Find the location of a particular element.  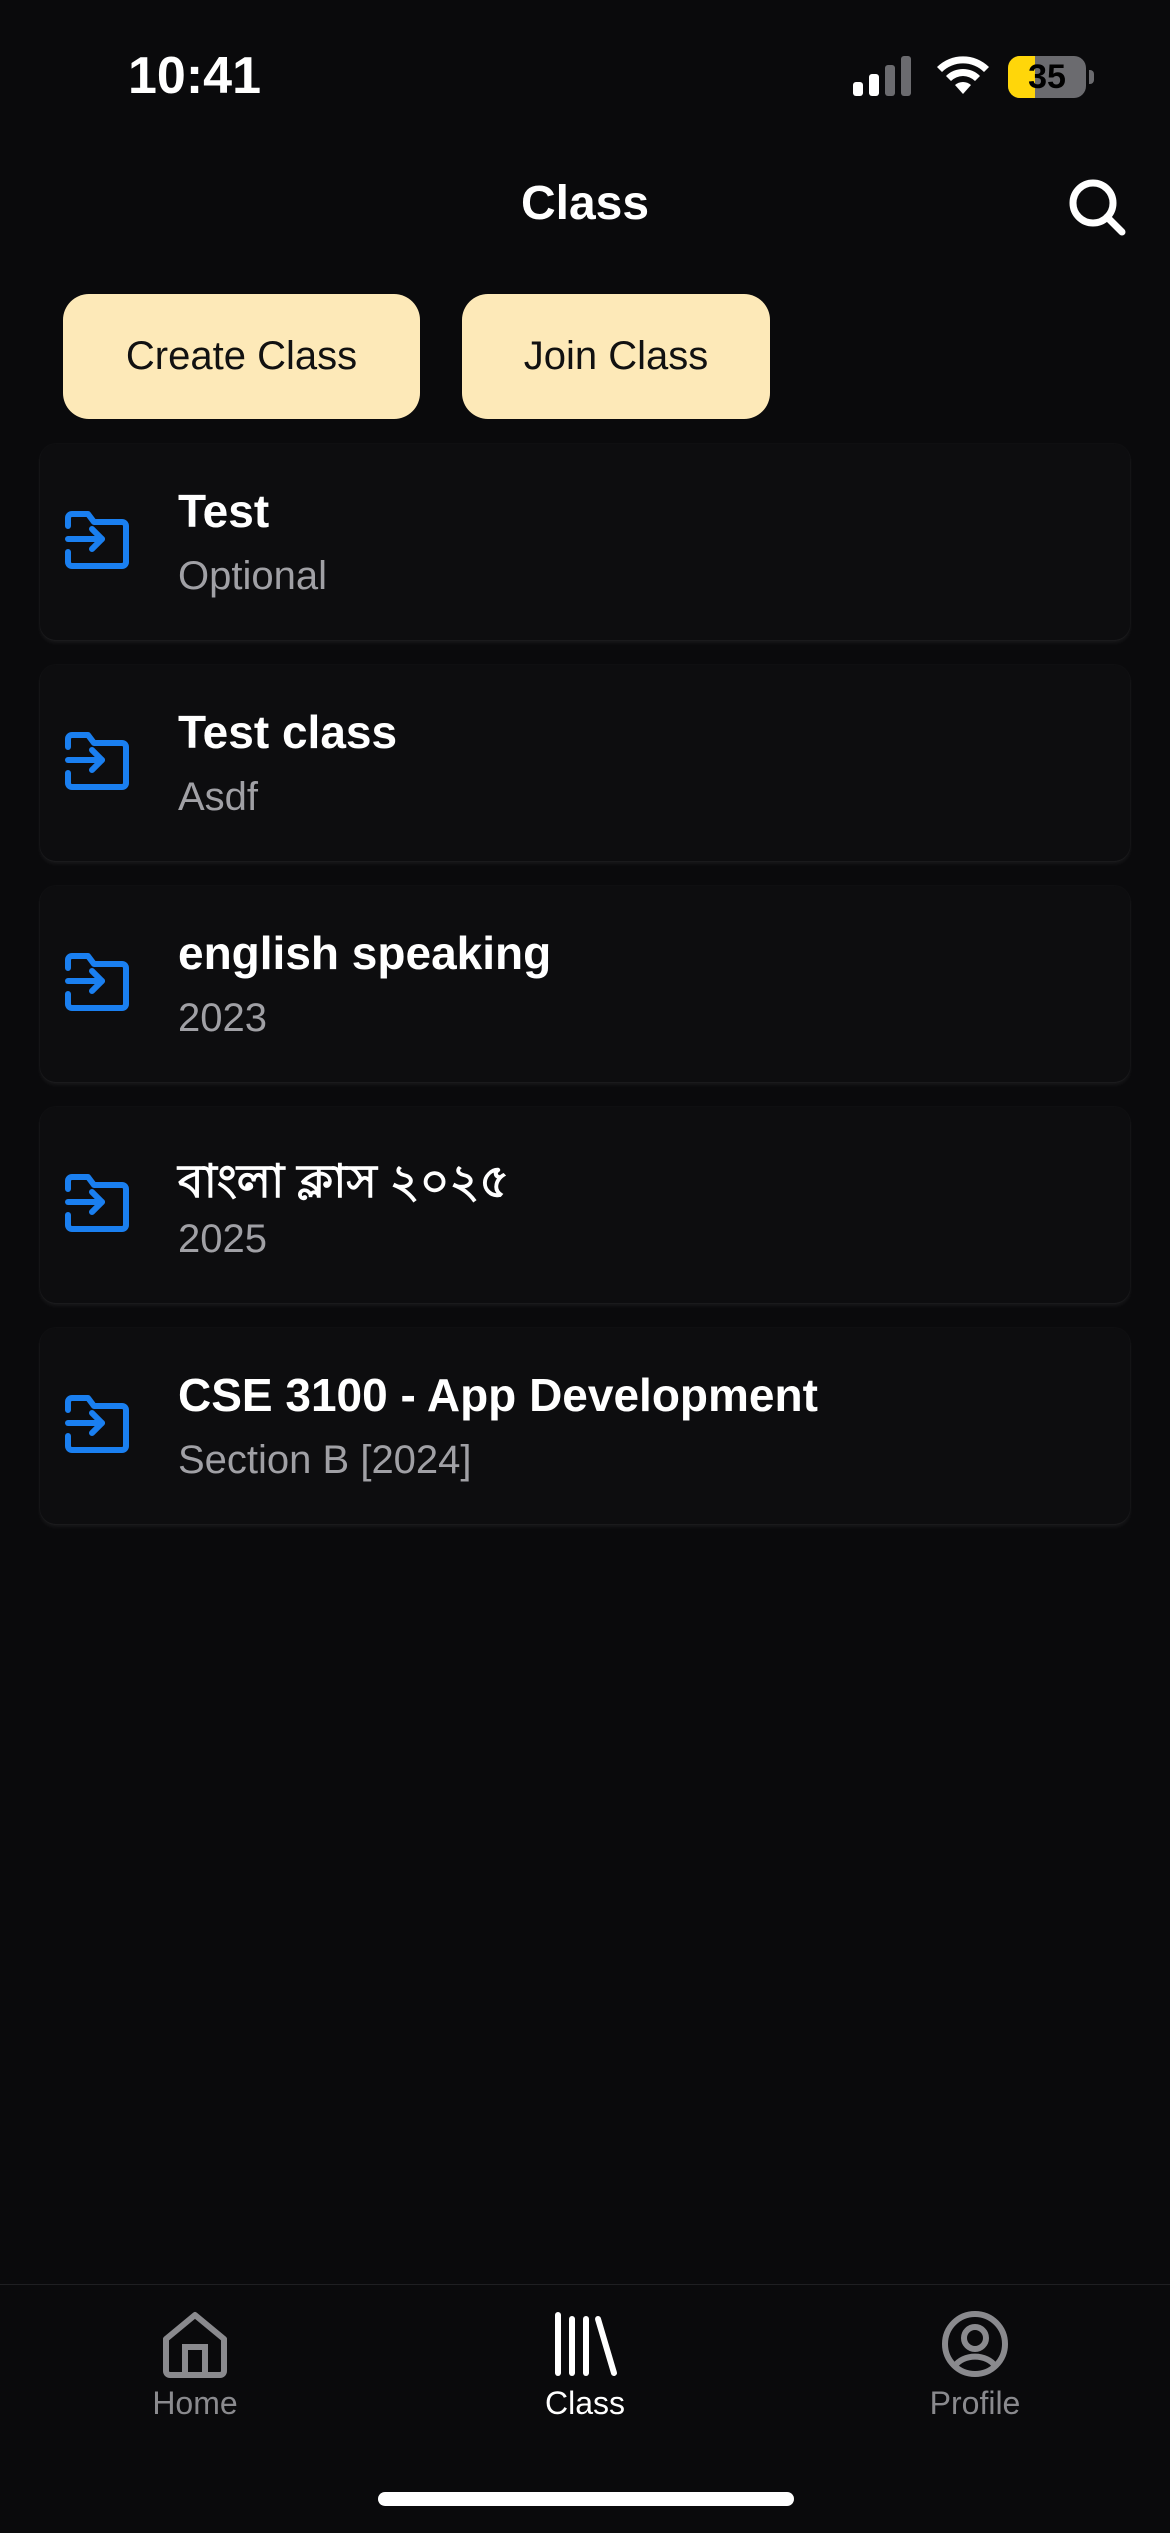

signal-icon is located at coordinates (882, 76).